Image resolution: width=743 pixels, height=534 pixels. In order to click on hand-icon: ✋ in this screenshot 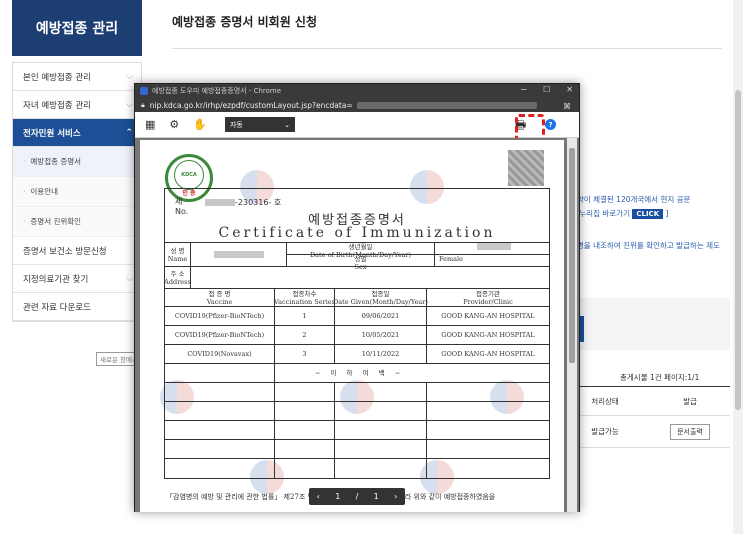, I will do `click(200, 124)`.